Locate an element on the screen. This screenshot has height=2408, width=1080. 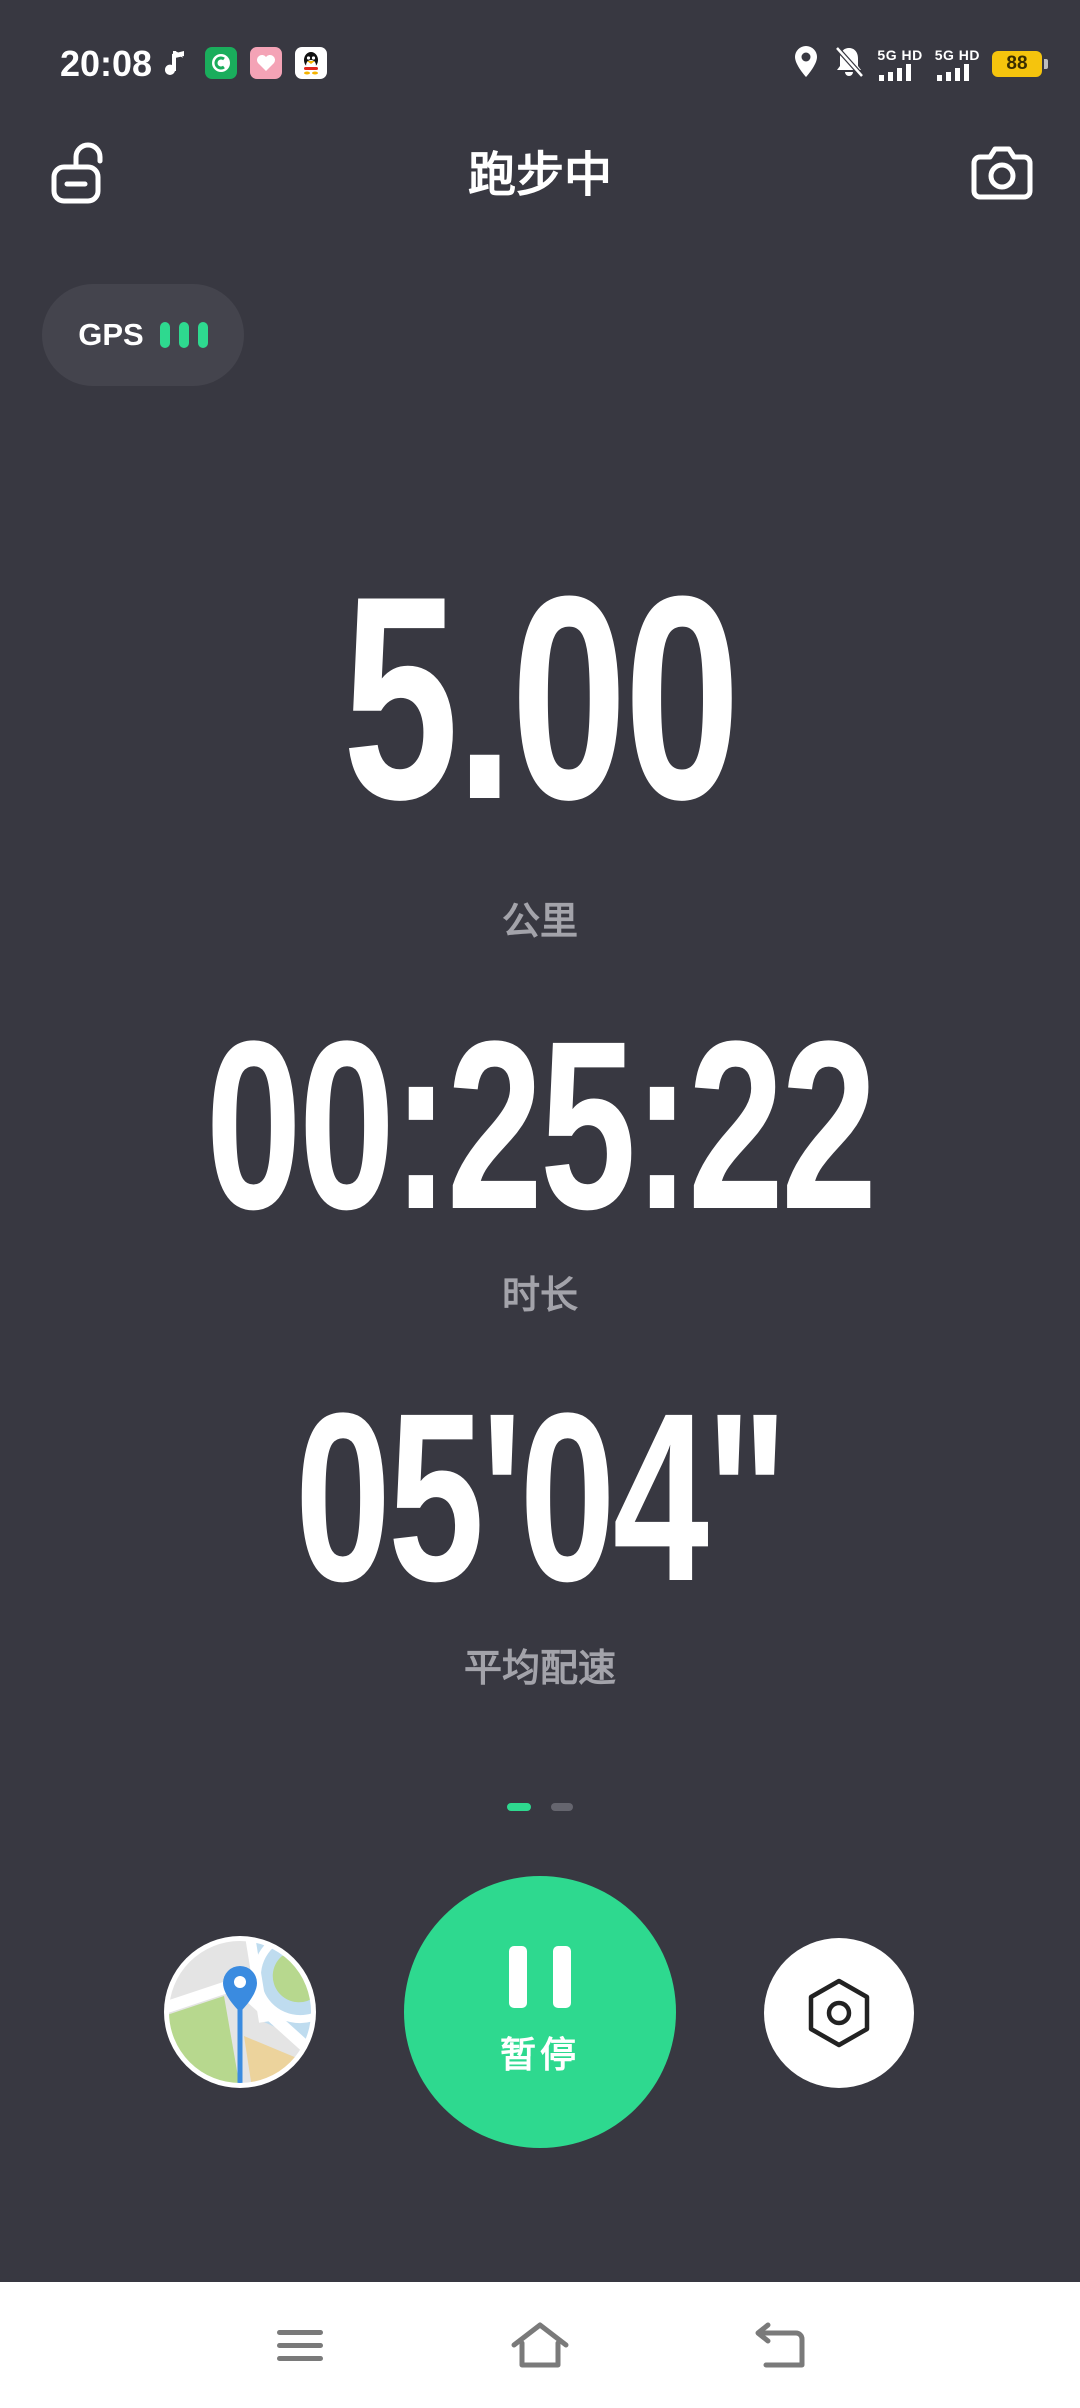
home-icon is located at coordinates (540, 2345).